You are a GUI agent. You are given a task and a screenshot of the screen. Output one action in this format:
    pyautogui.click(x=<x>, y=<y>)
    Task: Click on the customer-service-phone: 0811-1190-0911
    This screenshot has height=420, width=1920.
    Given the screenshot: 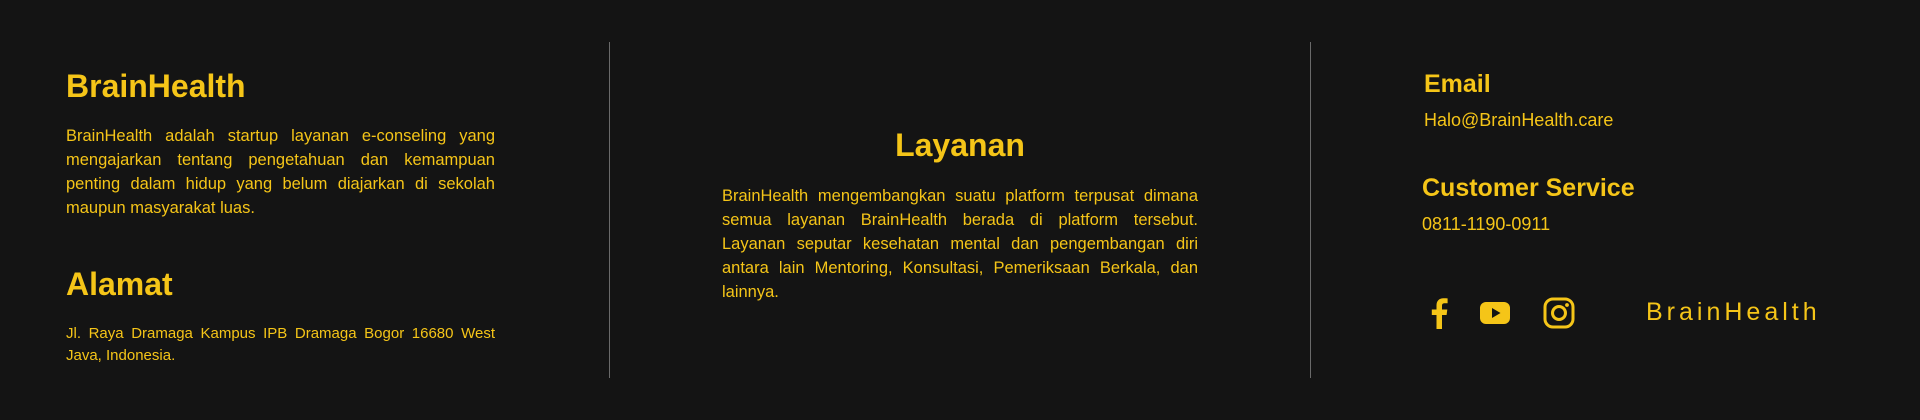 What is the action you would take?
    pyautogui.click(x=1486, y=224)
    